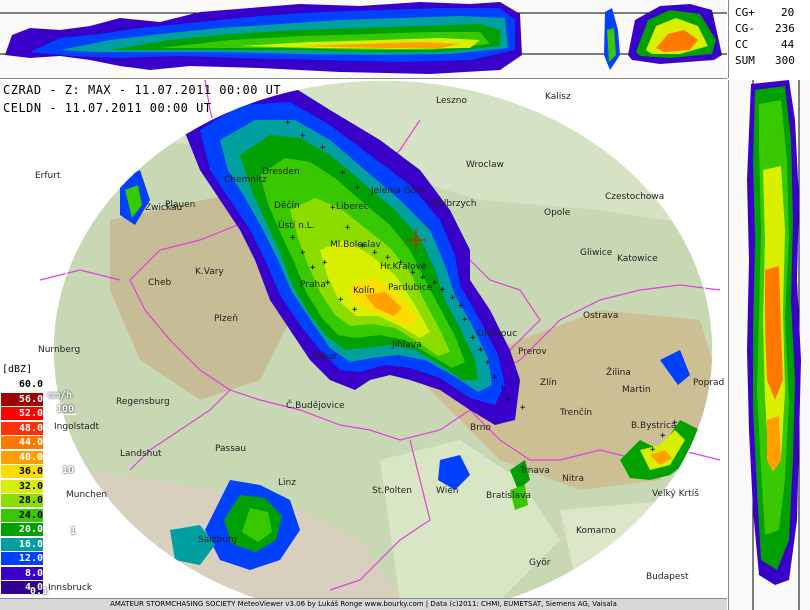 The width and height of the screenshot is (810, 610). Describe the element at coordinates (226, 319) in the screenshot. I see `city-label: Plzeň` at that location.